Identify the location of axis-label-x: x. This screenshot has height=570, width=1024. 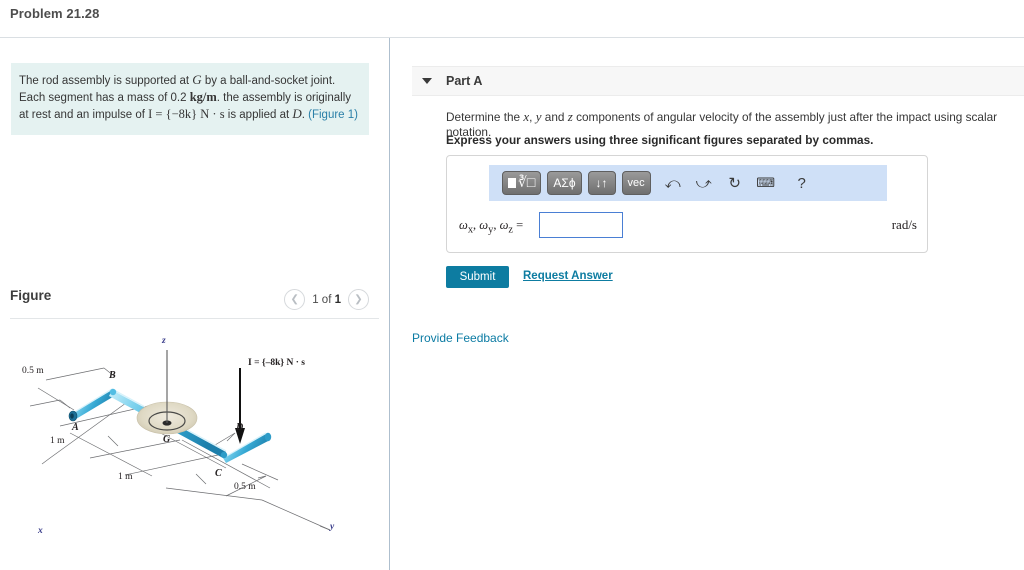
(40, 531).